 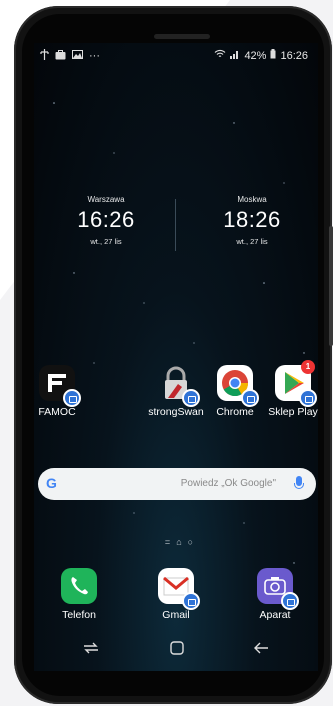 What do you see at coordinates (296, 383) in the screenshot?
I see `play-store-icon: 1` at bounding box center [296, 383].